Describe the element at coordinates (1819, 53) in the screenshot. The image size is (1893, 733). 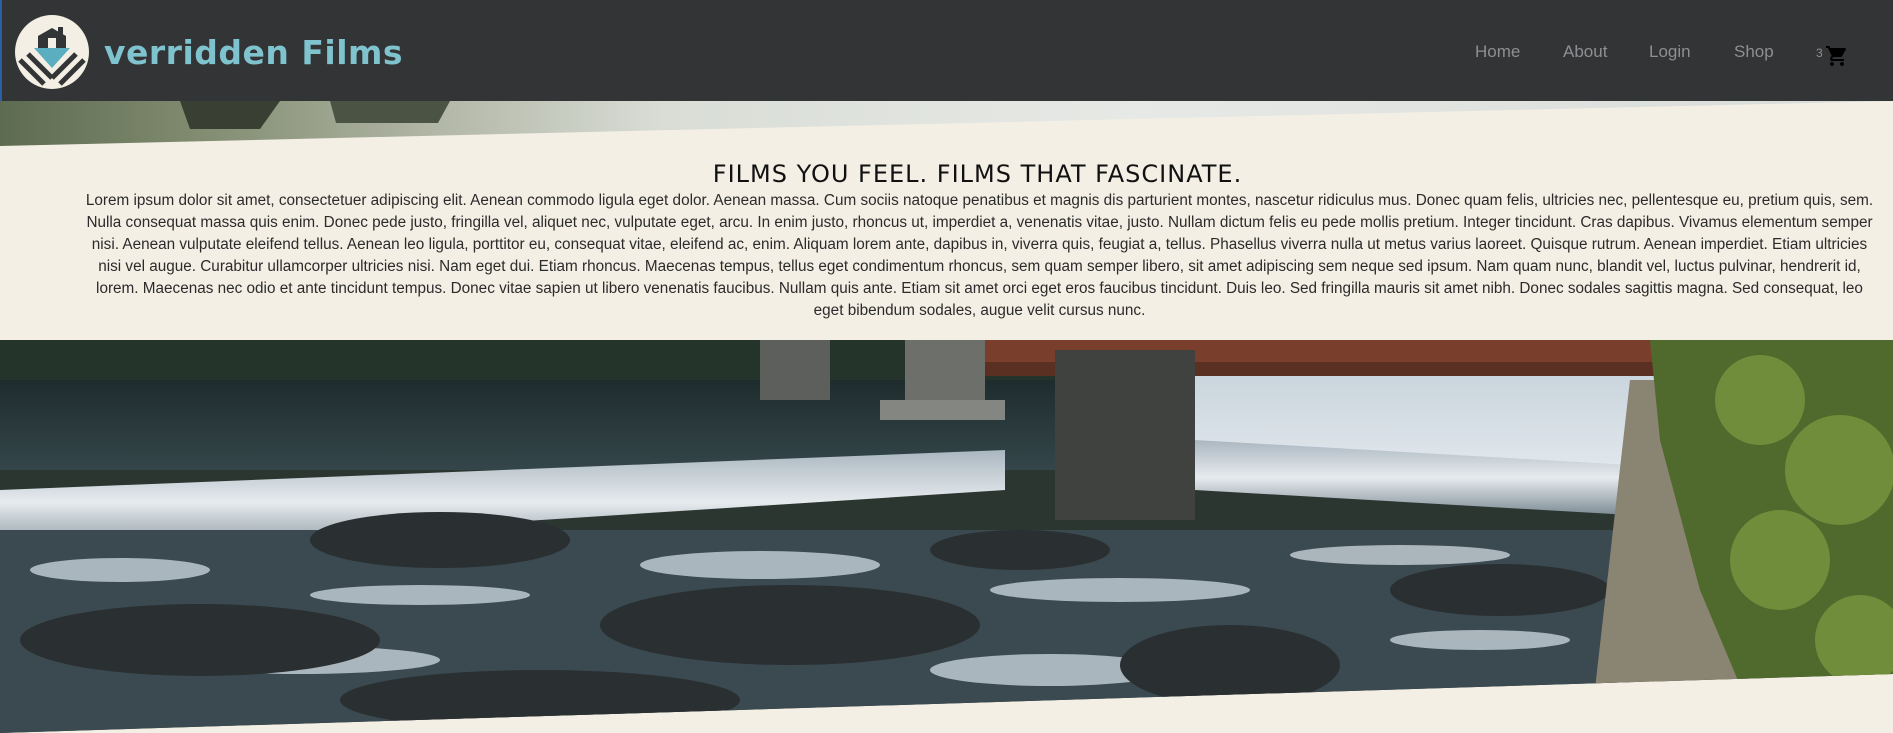
I see `cart-count-badge: 3` at that location.